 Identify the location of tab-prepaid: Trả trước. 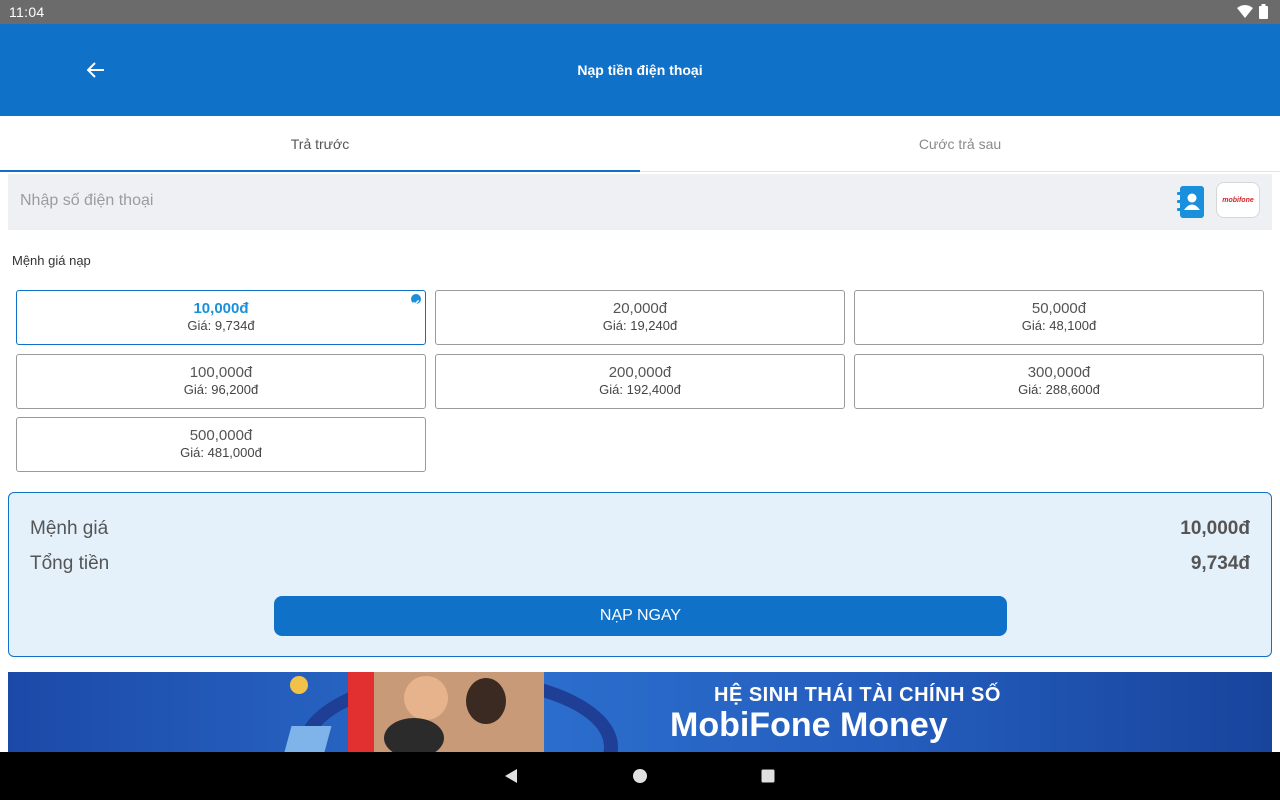
(320, 144).